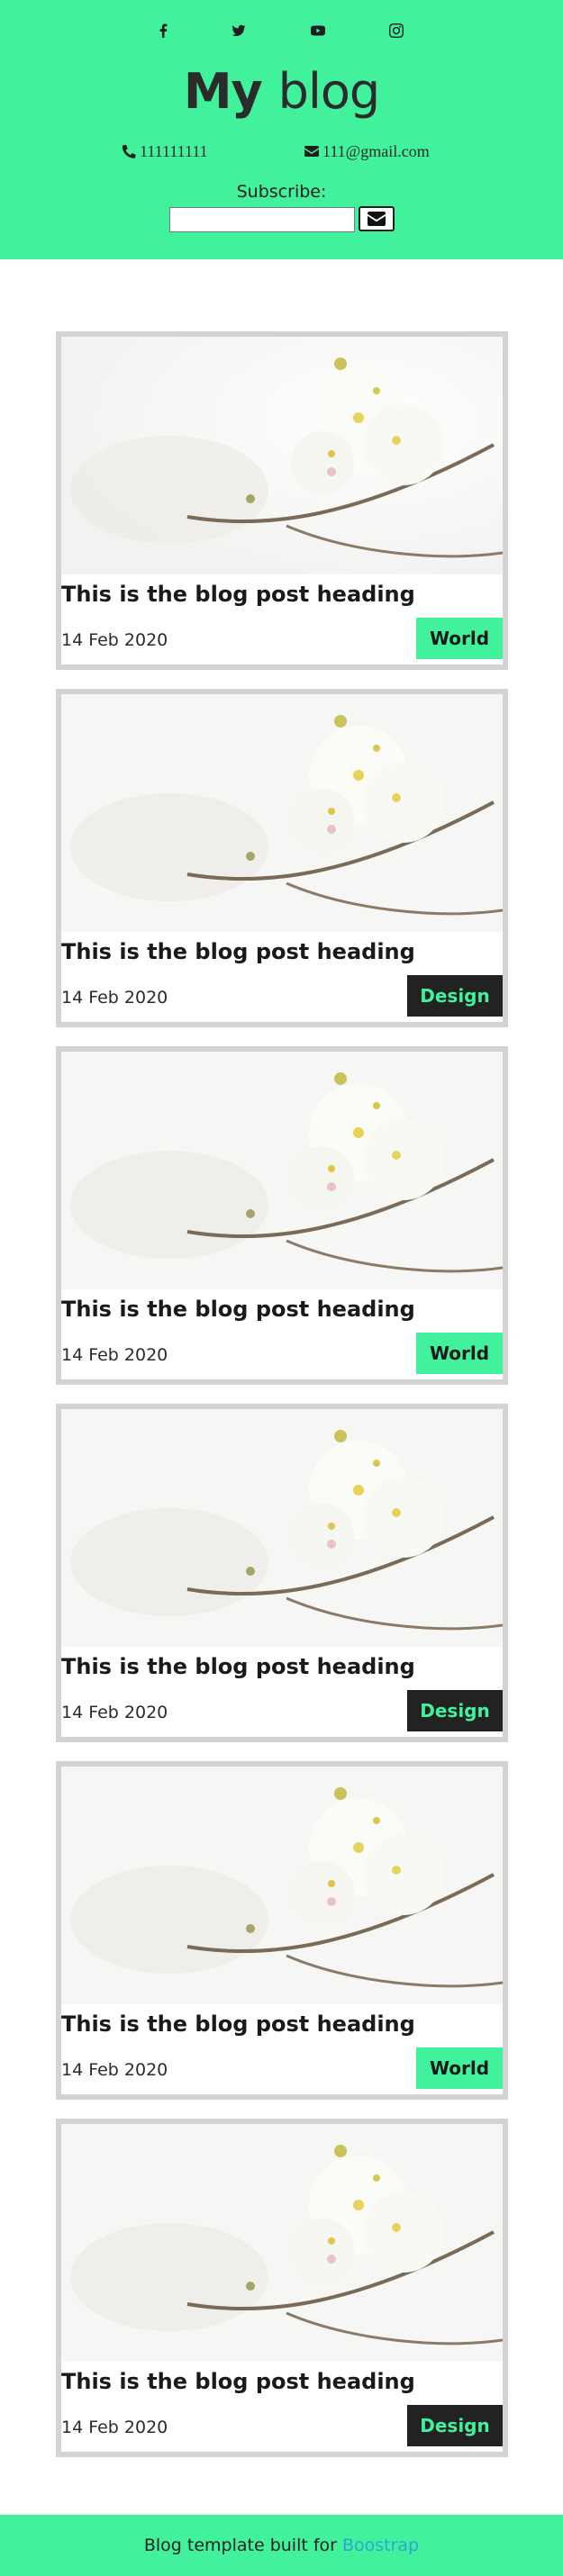  What do you see at coordinates (262, 219) in the screenshot?
I see `subscribe-email-input` at bounding box center [262, 219].